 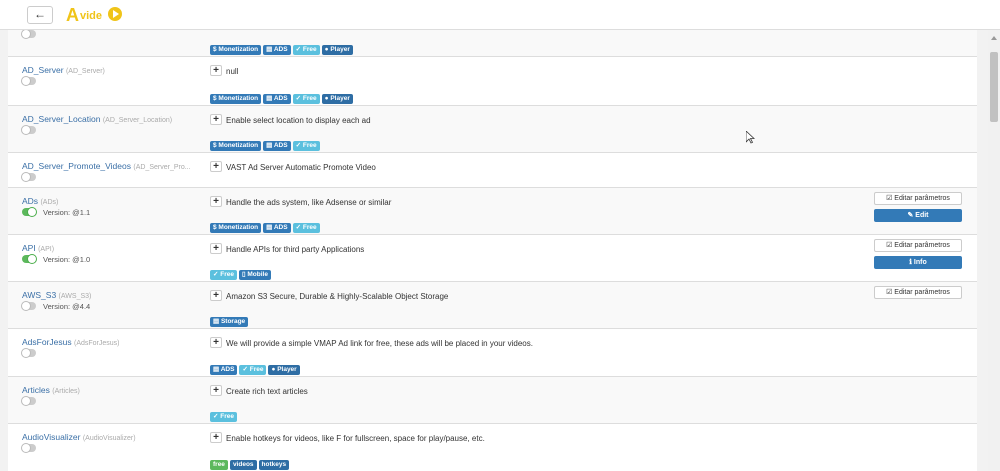 What do you see at coordinates (994, 250) in the screenshot?
I see `scrollbar` at bounding box center [994, 250].